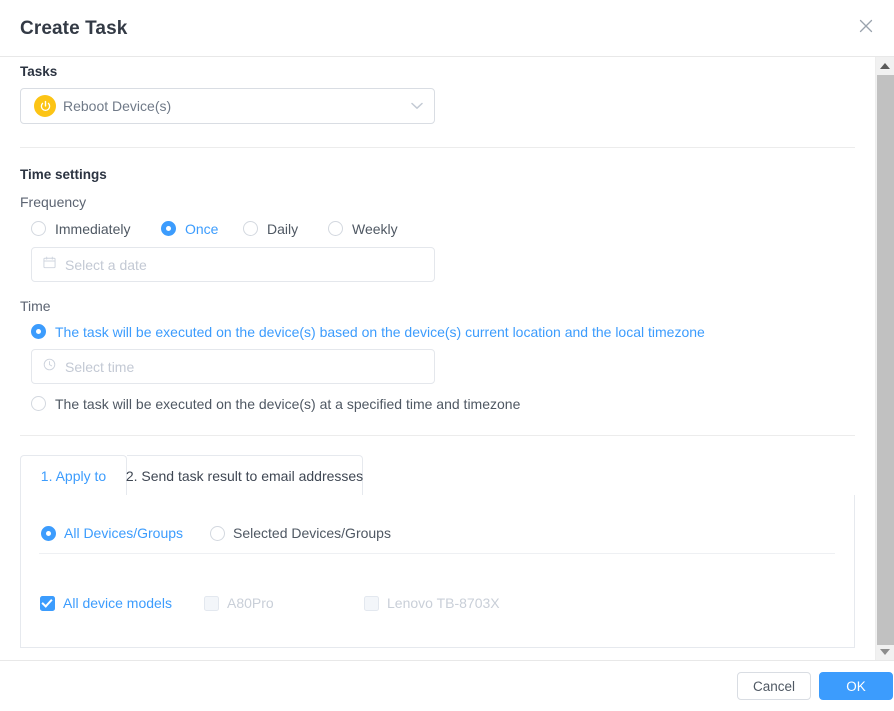 Image resolution: width=894 pixels, height=711 pixels. I want to click on ok-button: OK, so click(856, 686).